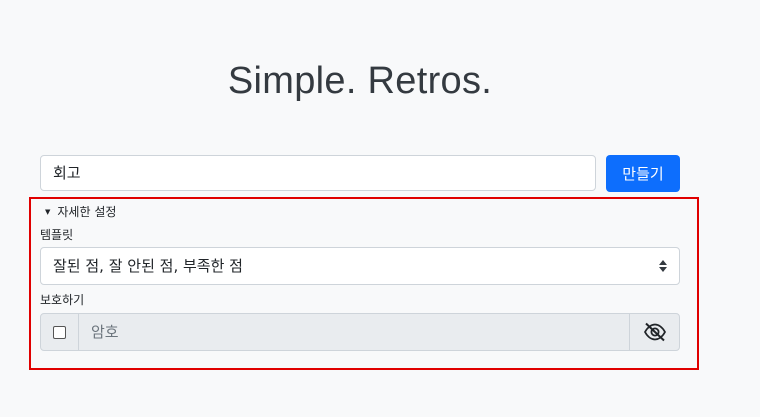 The image size is (760, 417). Describe the element at coordinates (148, 266) in the screenshot. I see `template-selected-value: 잘된 점, 잘 안된 점, 부족한 점` at that location.